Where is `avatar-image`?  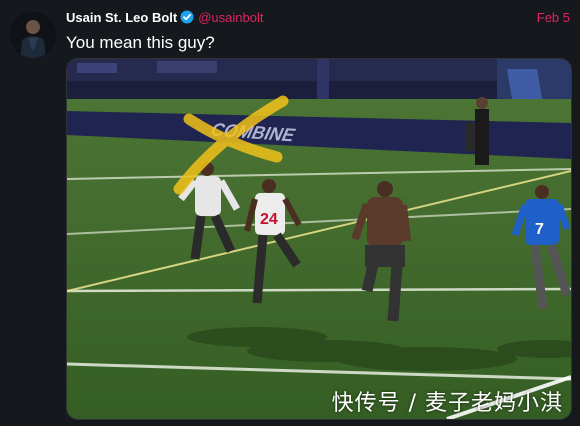
avatar-image is located at coordinates (33, 35).